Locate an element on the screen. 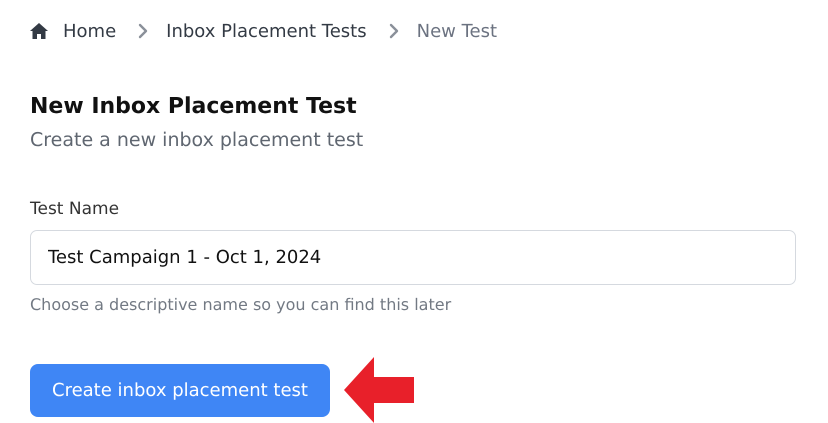  create-test-button: Create inbox placement test is located at coordinates (180, 390).